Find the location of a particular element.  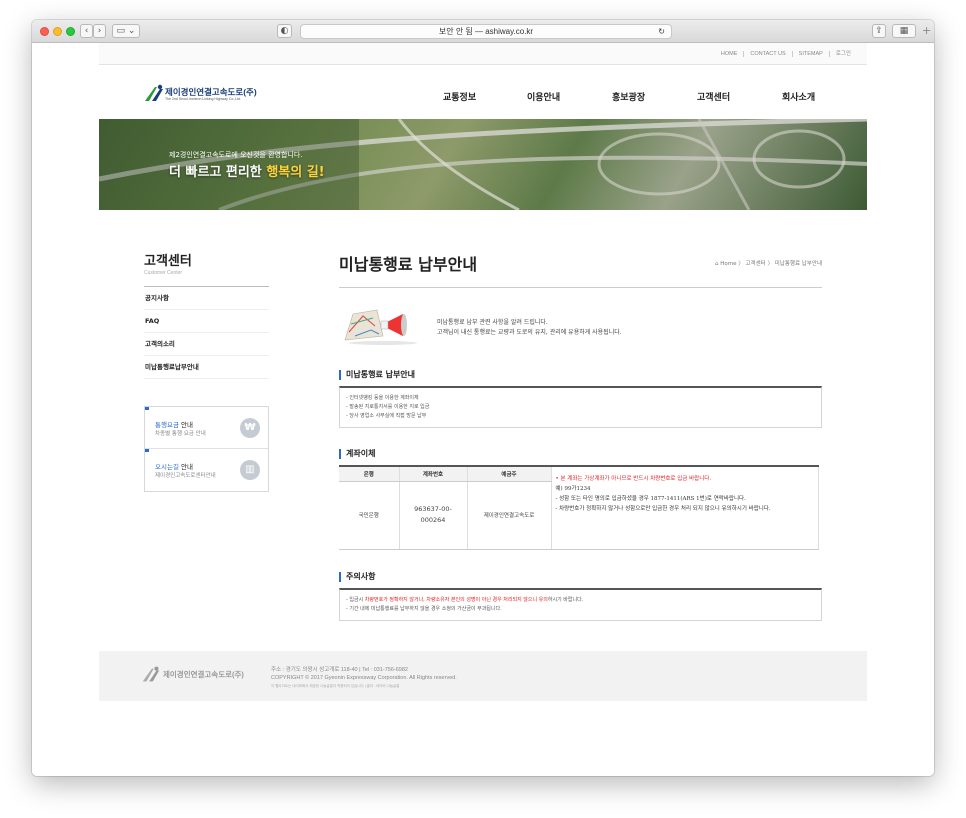

nav-promotion: 홍보광장 is located at coordinates (628, 96).